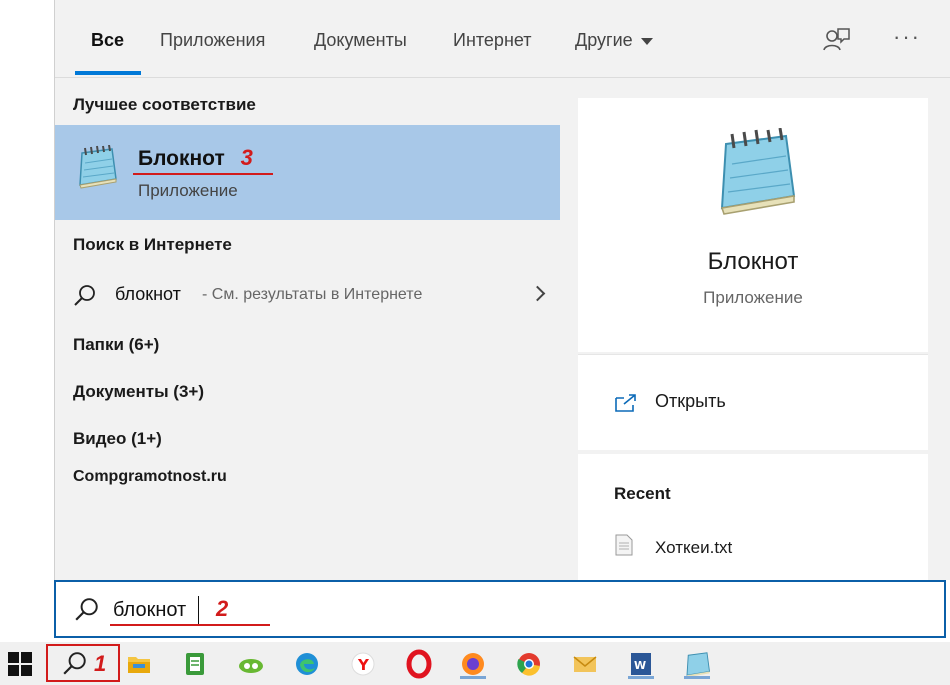 This screenshot has height=685, width=950. What do you see at coordinates (697, 664) in the screenshot?
I see `notepad-taskbar-icon` at bounding box center [697, 664].